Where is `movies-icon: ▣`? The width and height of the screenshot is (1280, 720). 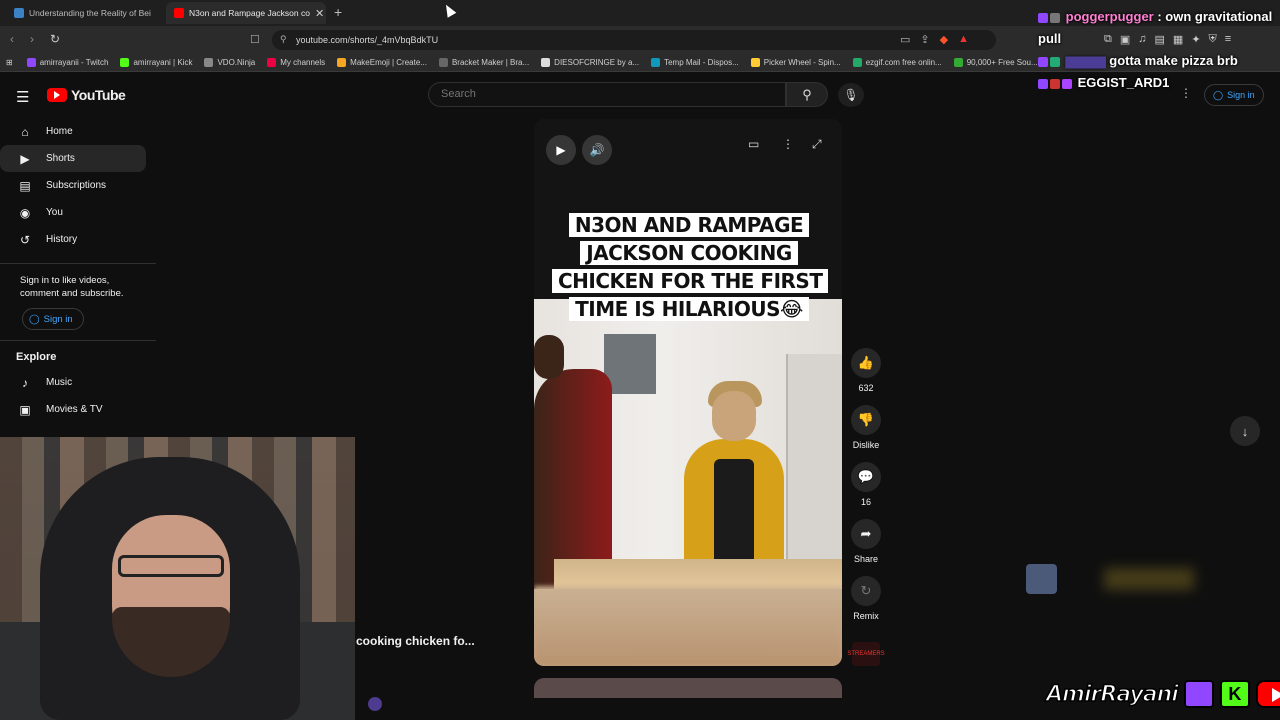
movies-icon: ▣ is located at coordinates (25, 409).